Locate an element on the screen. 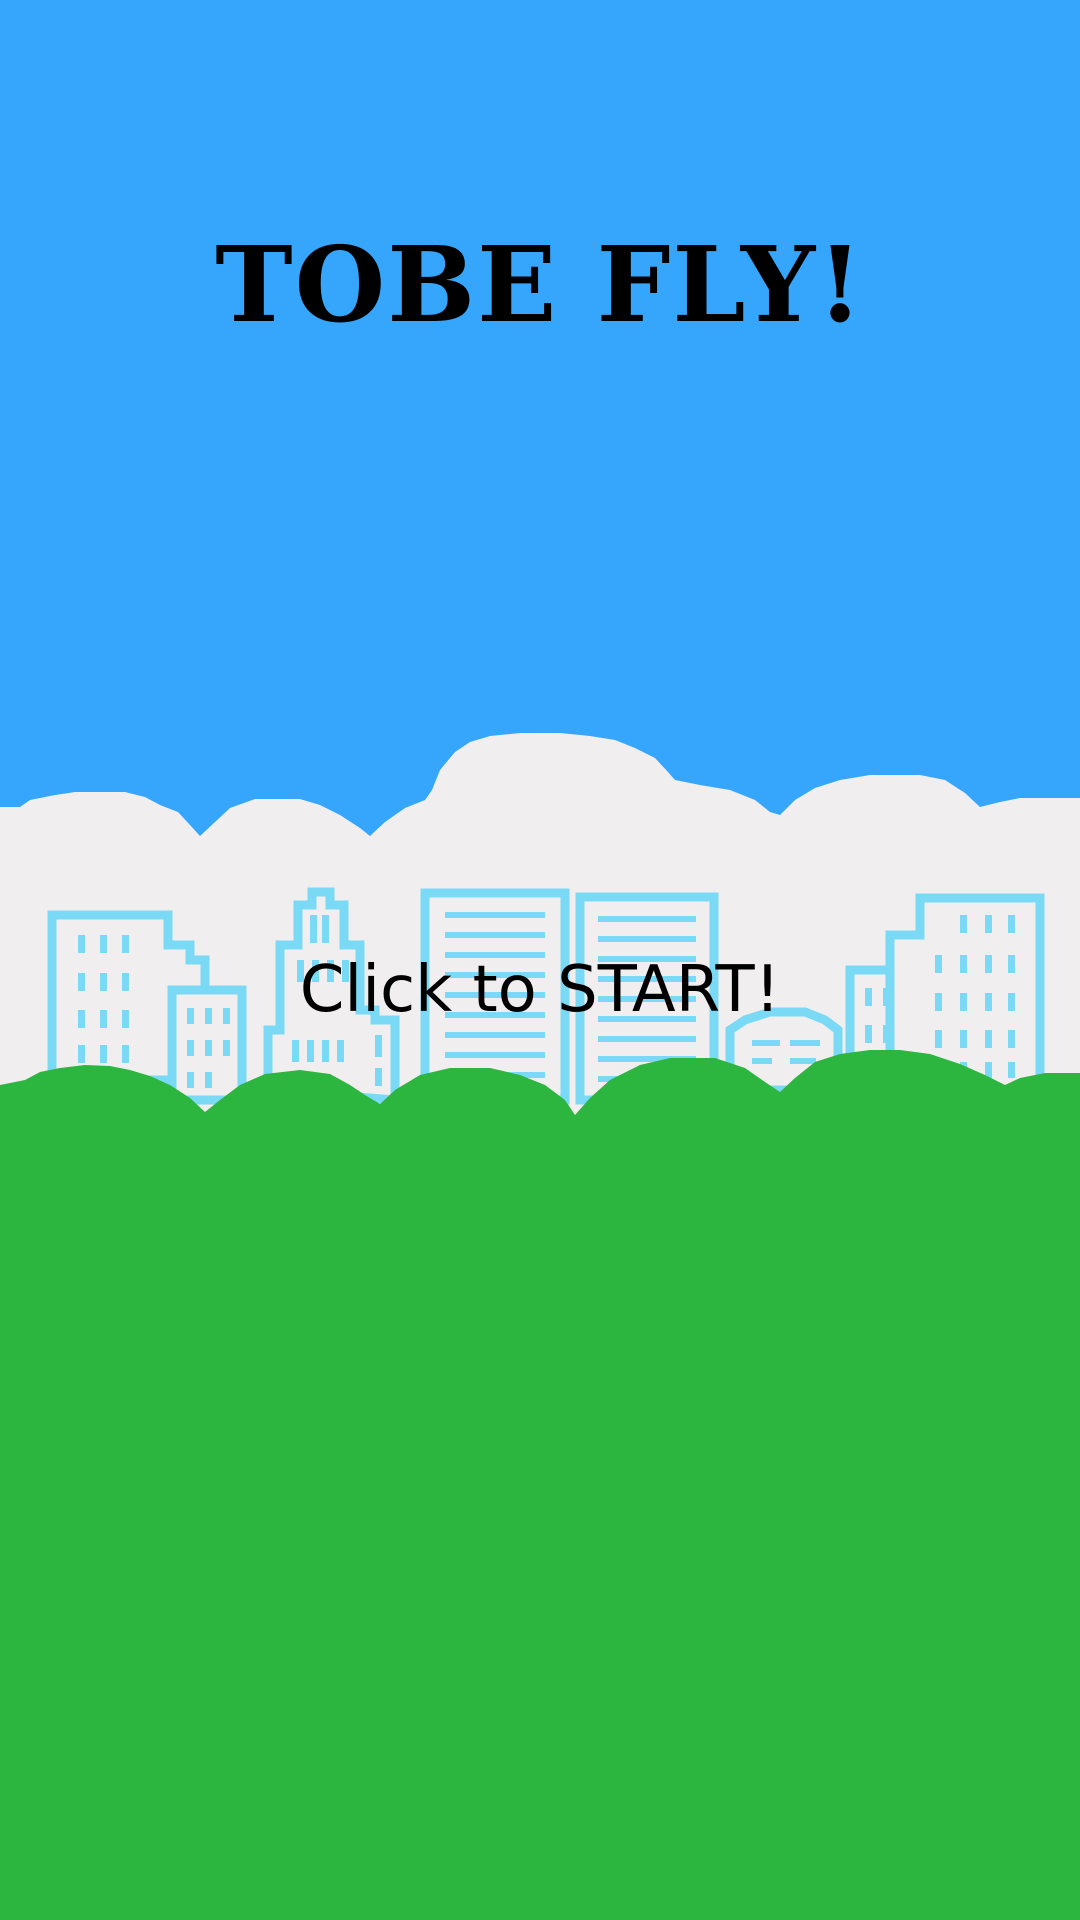 The image size is (1080, 1920). game-title: TOBE FLY! is located at coordinates (540, 284).